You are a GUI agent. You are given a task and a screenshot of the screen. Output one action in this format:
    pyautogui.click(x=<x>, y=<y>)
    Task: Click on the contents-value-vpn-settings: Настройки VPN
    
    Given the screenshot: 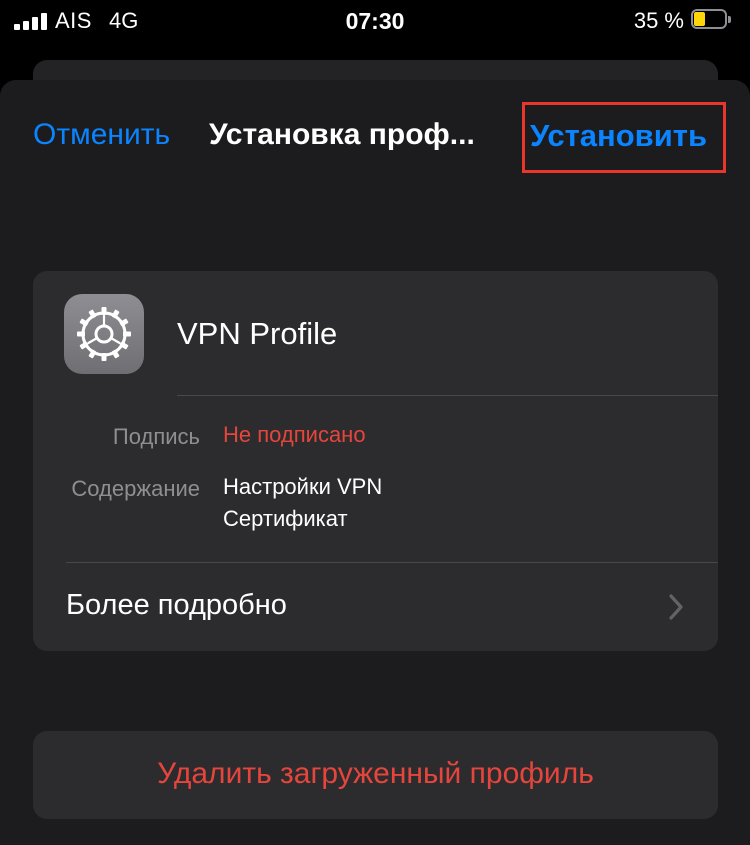 What is the action you would take?
    pyautogui.click(x=303, y=486)
    